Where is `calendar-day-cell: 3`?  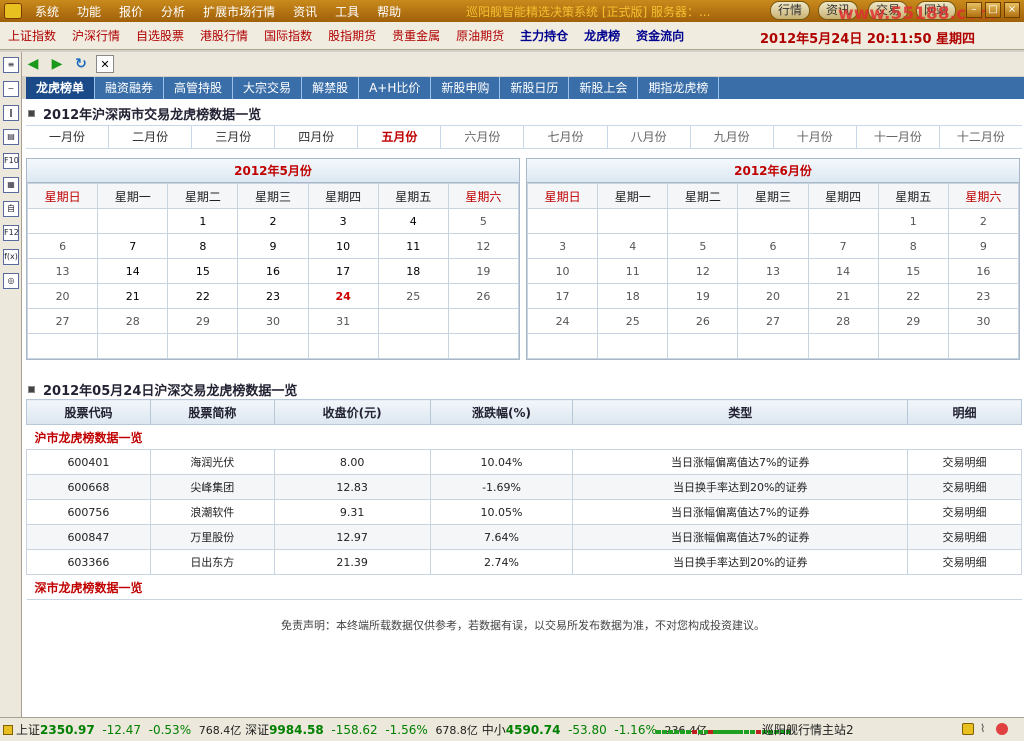
calendar-day-cell: 3 is located at coordinates (562, 246).